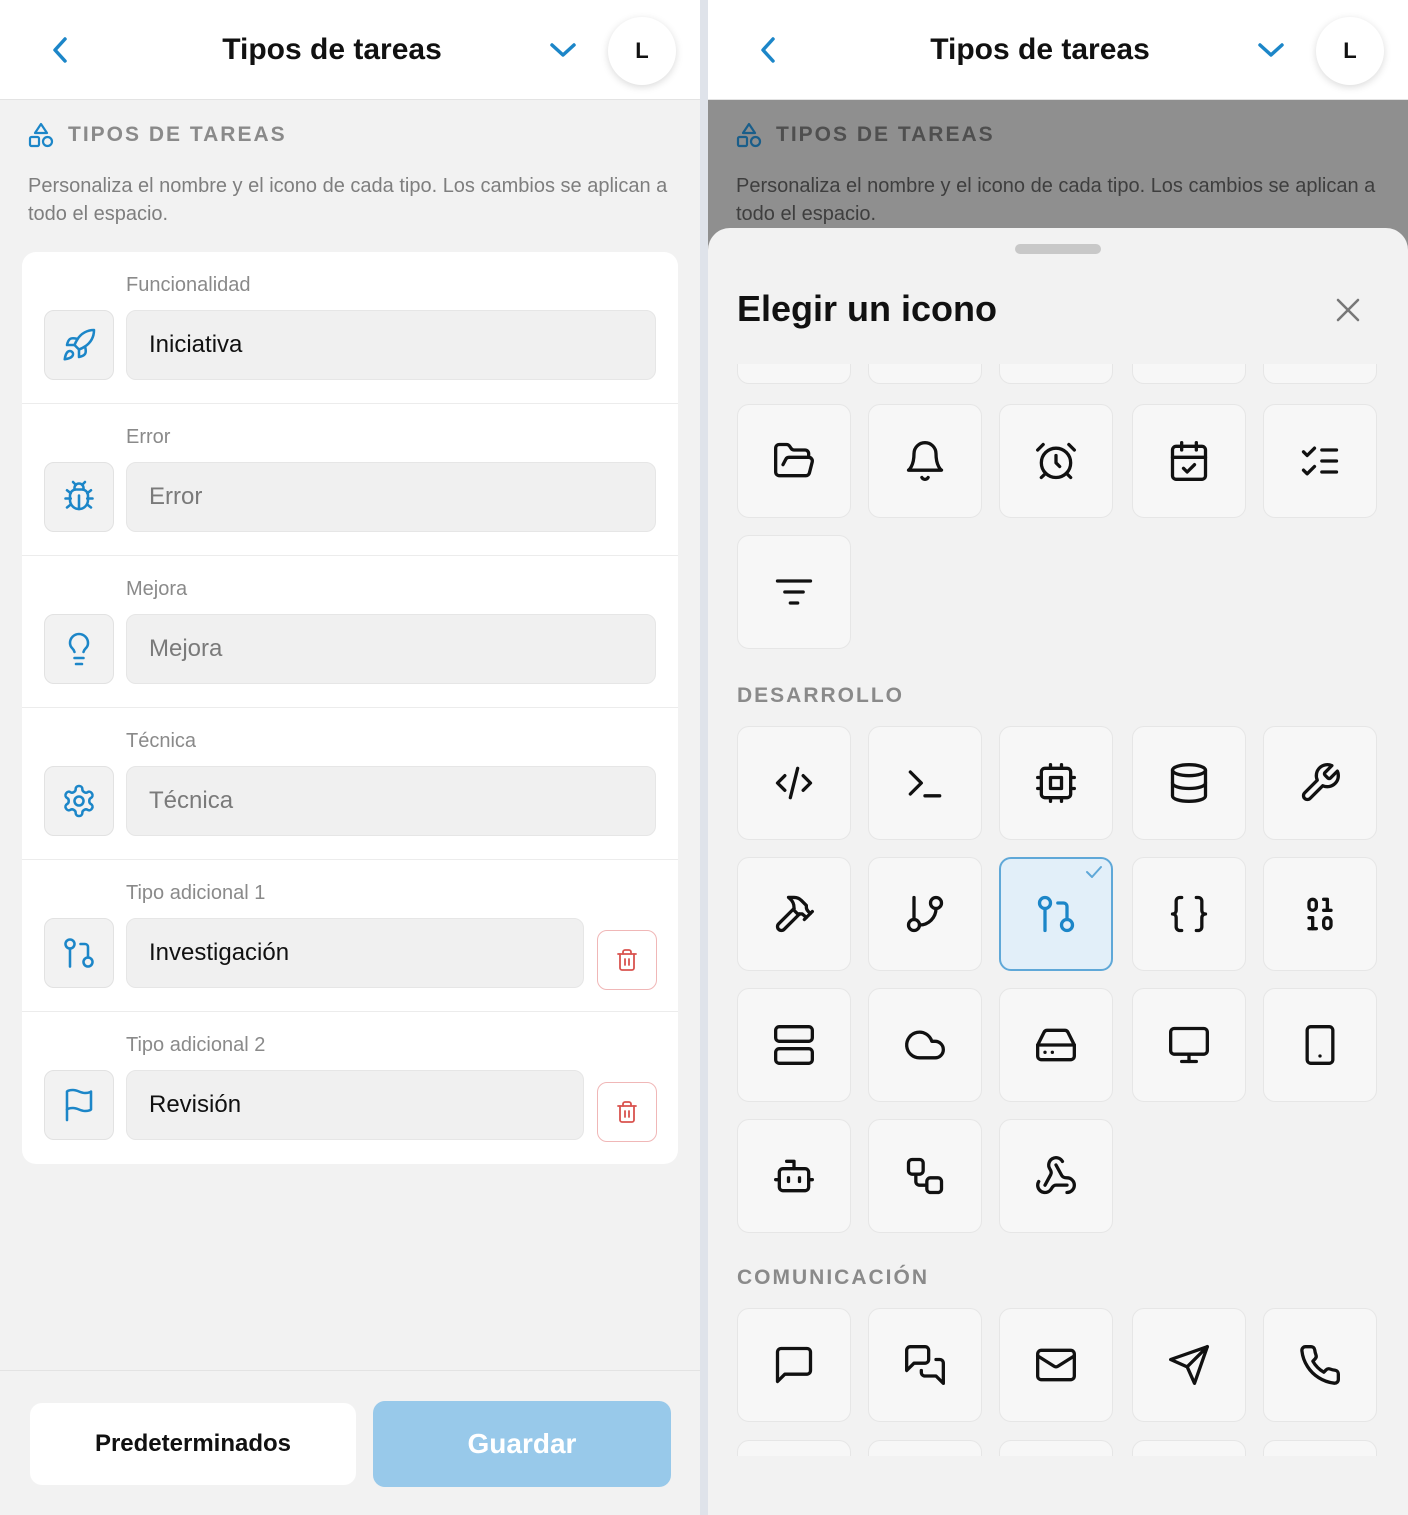 This screenshot has width=1408, height=1515. I want to click on icon-tile-cloud, so click(925, 1045).